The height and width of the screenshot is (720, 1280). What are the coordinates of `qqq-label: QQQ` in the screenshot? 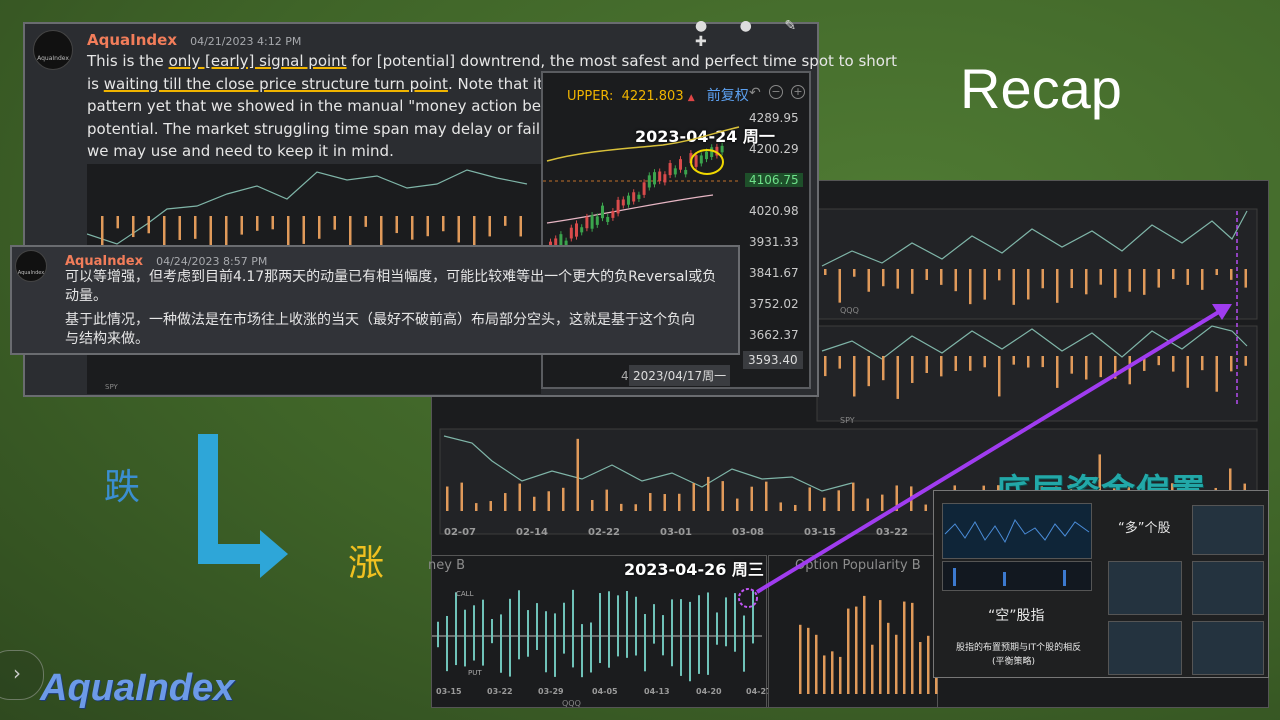 It's located at (849, 310).